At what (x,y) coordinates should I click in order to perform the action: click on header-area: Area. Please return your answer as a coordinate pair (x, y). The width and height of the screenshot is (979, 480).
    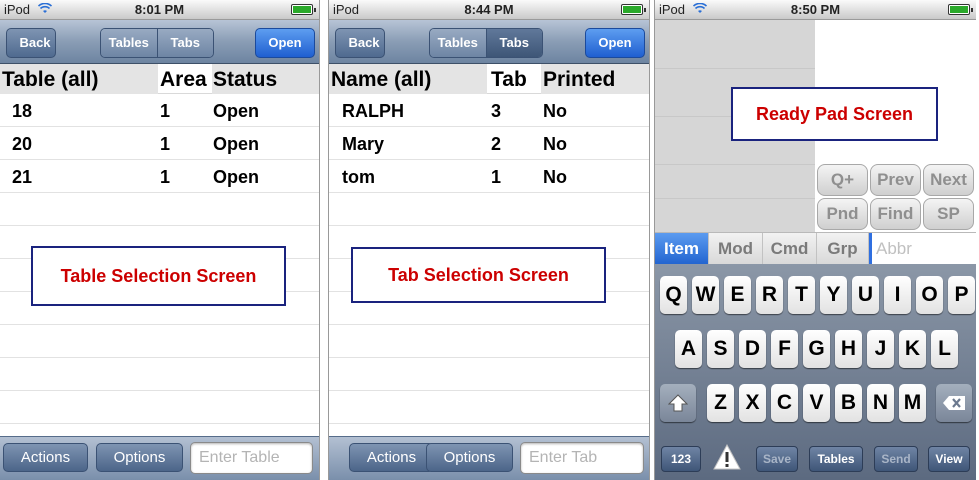
    Looking at the image, I should click on (183, 80).